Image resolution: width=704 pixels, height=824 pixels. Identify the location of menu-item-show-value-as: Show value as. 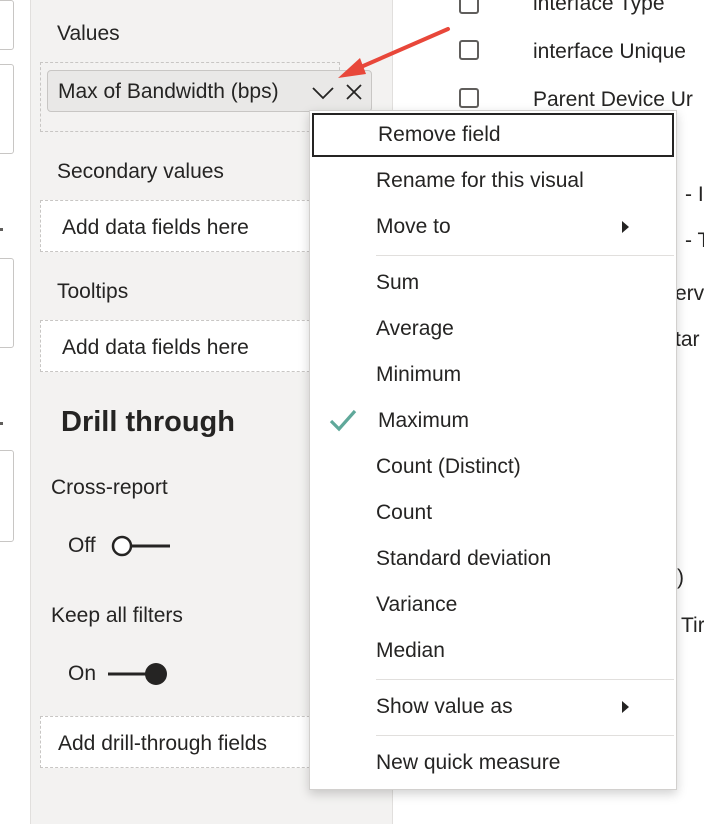
(493, 707).